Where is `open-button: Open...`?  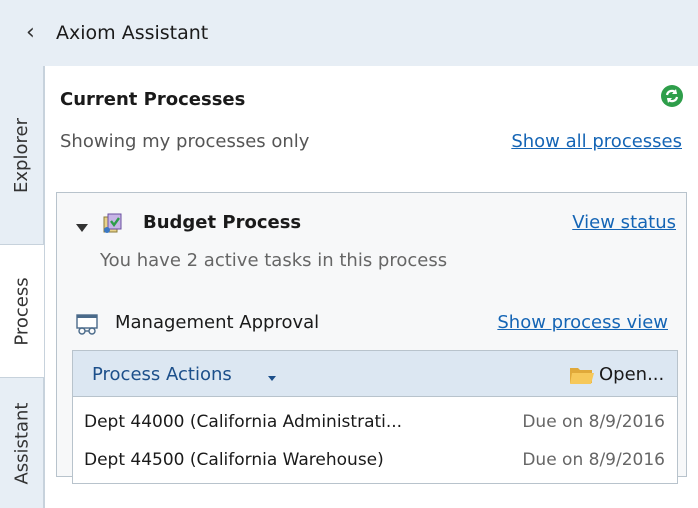
open-button: Open... is located at coordinates (631, 374).